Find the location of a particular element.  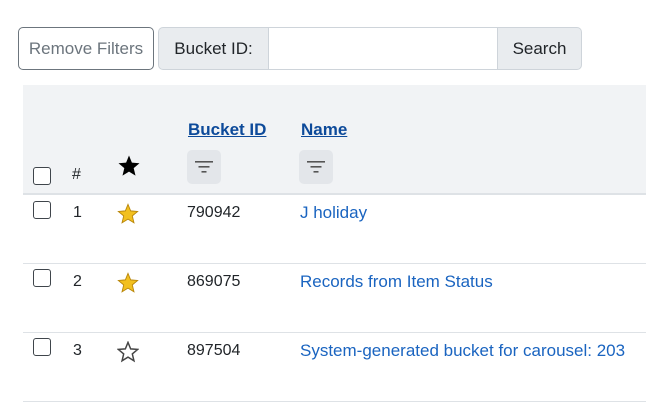

filter-bar: Remove Filters Bucket ID: Search is located at coordinates (300, 48).